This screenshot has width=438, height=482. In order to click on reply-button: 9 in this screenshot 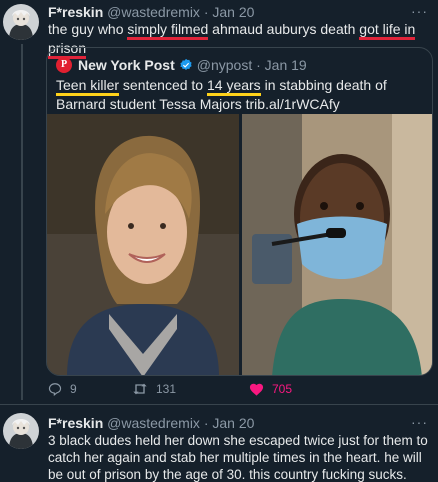, I will do `click(62, 389)`.